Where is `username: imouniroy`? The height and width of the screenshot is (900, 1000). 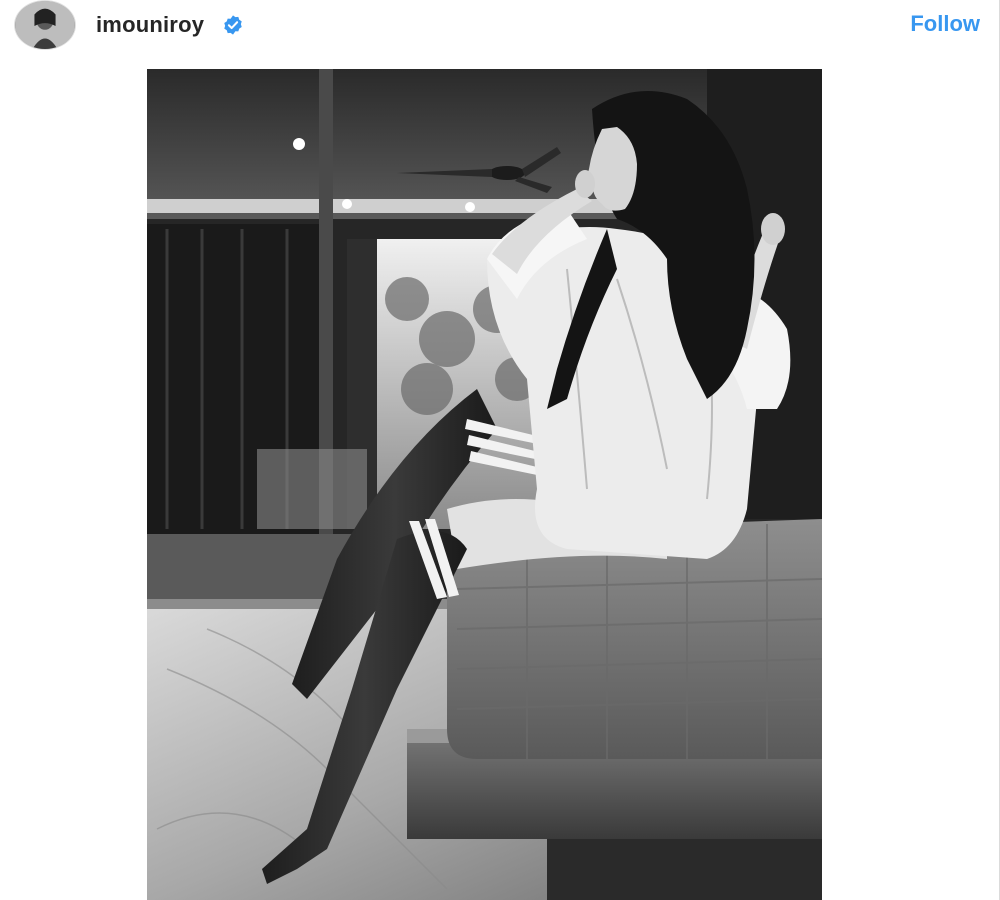
username: imouniroy is located at coordinates (150, 25).